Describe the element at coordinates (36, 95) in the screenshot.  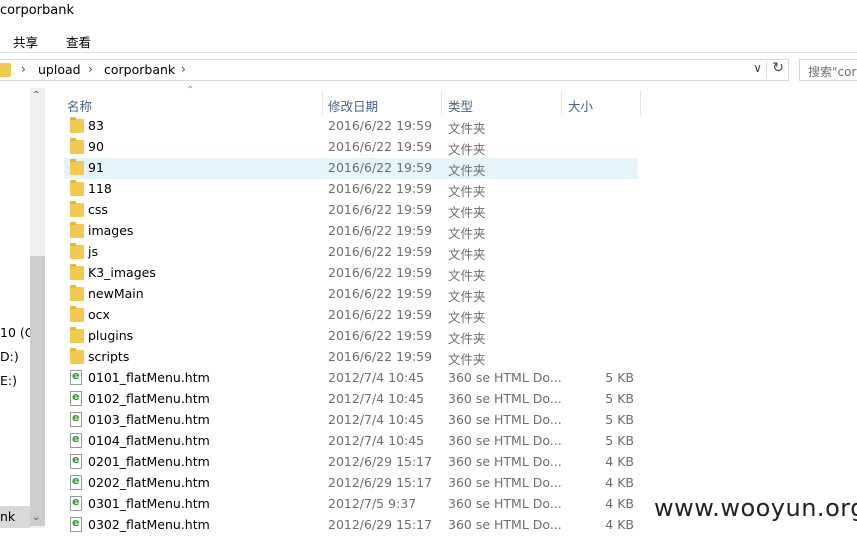
I see `scroll-up-icon: ⌃` at that location.